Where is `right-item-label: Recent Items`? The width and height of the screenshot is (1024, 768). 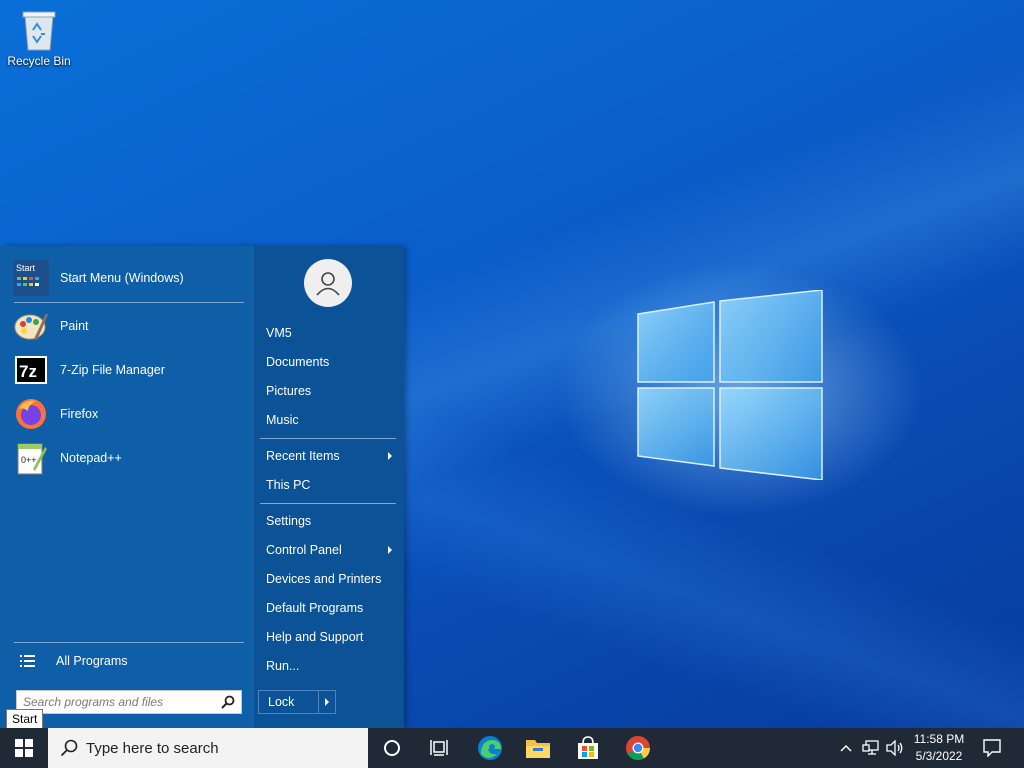 right-item-label: Recent Items is located at coordinates (303, 456).